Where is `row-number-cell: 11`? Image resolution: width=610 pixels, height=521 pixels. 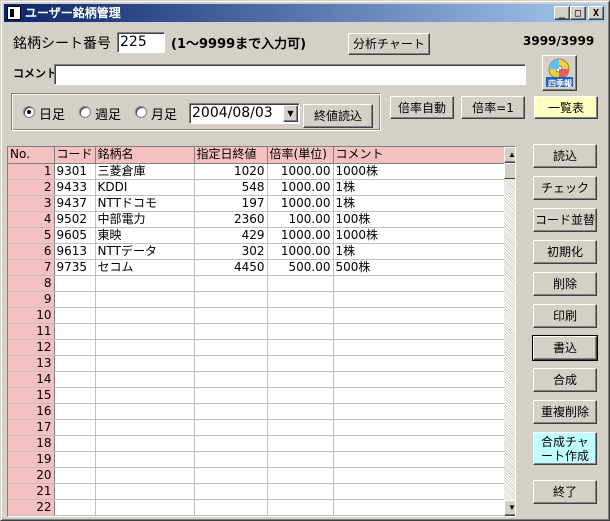
row-number-cell: 11 is located at coordinates (31, 331).